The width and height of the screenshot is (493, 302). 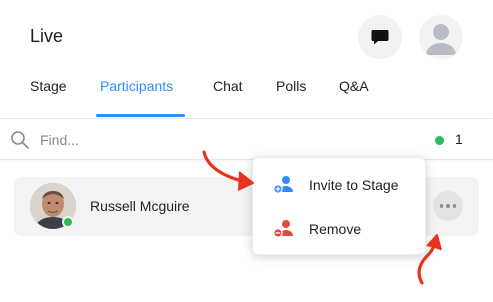 What do you see at coordinates (68, 222) in the screenshot?
I see `presence-online-dot` at bounding box center [68, 222].